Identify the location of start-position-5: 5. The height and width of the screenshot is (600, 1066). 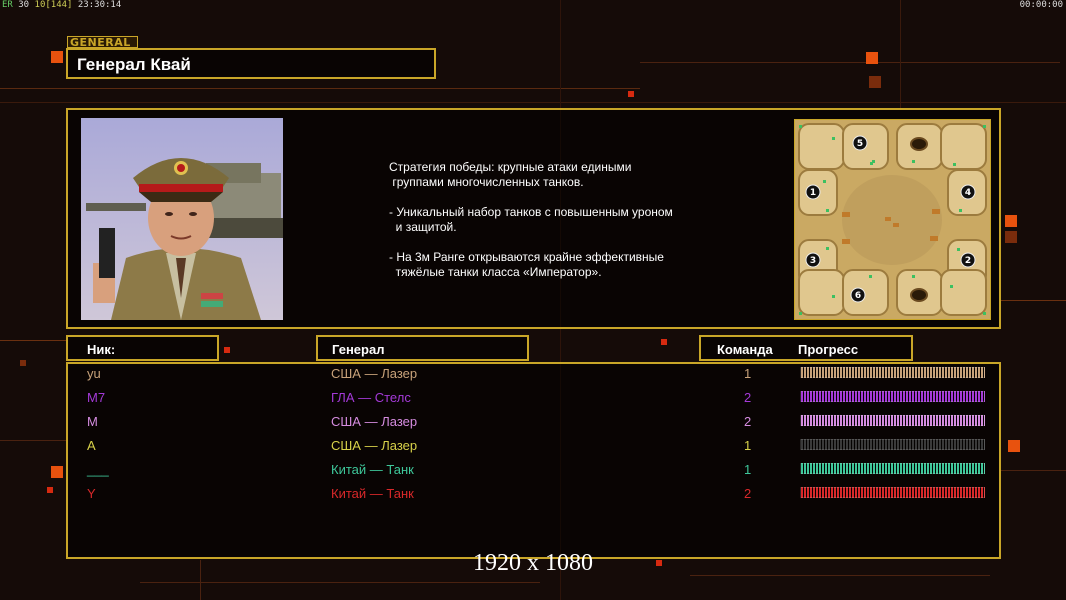
(860, 144).